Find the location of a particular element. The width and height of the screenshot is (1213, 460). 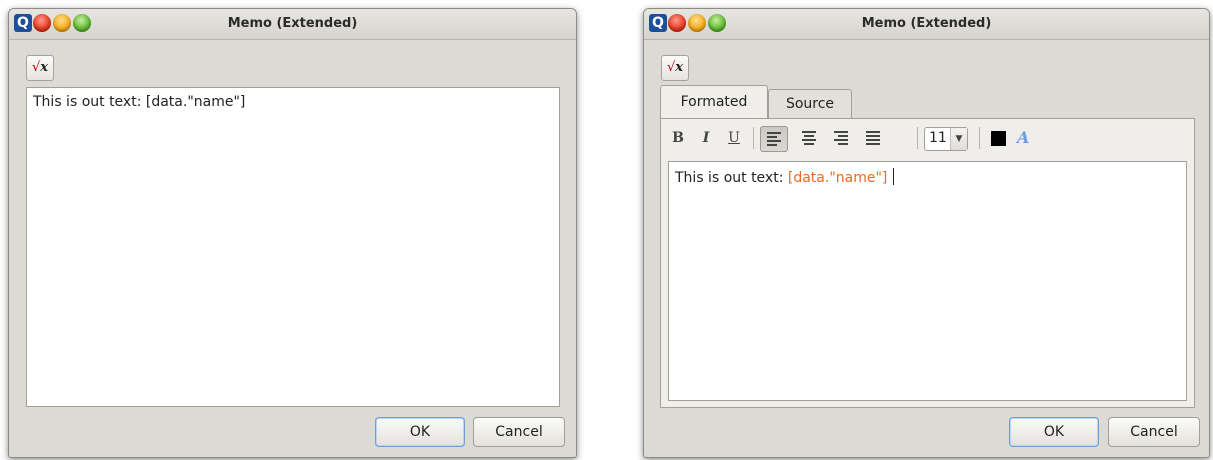

underline-button: U is located at coordinates (734, 138).